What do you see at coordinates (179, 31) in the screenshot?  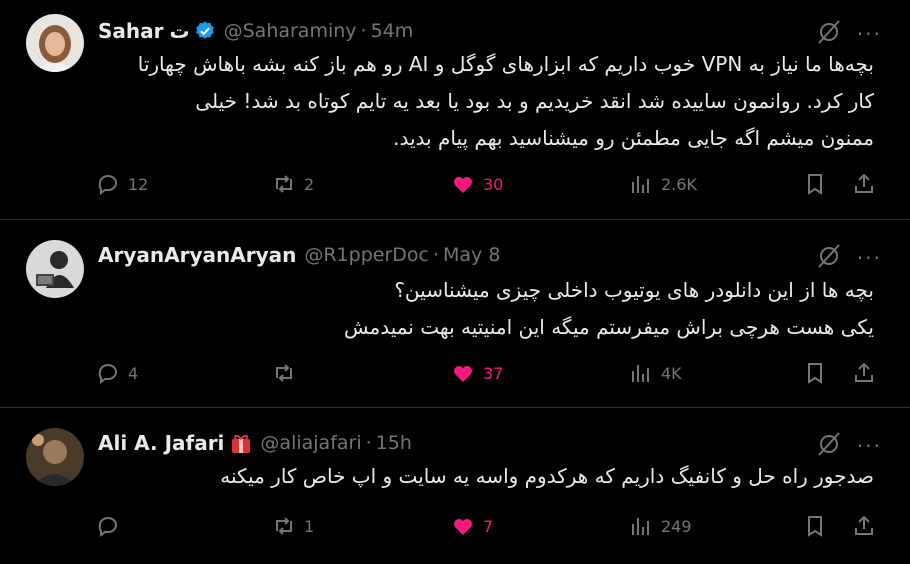 I see `display-name-suffix: ت` at bounding box center [179, 31].